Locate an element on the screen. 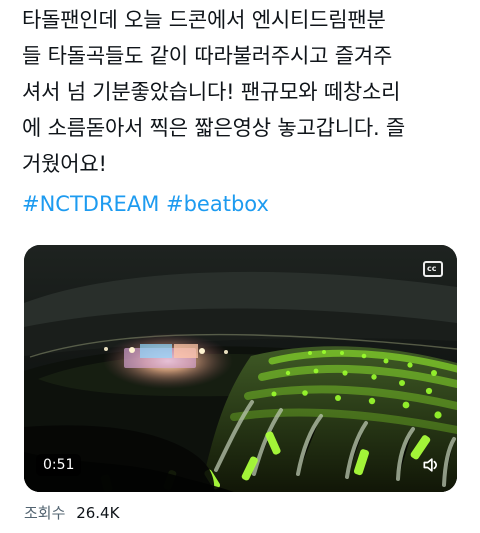  closed-captions-icon: cc is located at coordinates (433, 269).